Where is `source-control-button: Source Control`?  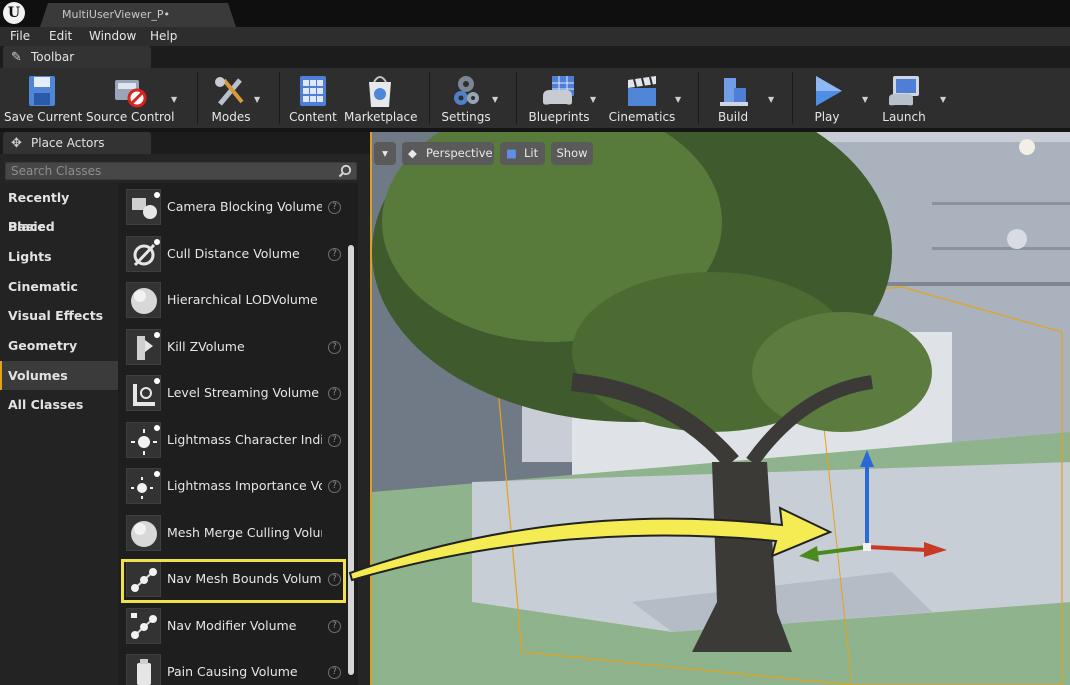
source-control-button: Source Control is located at coordinates (130, 98).